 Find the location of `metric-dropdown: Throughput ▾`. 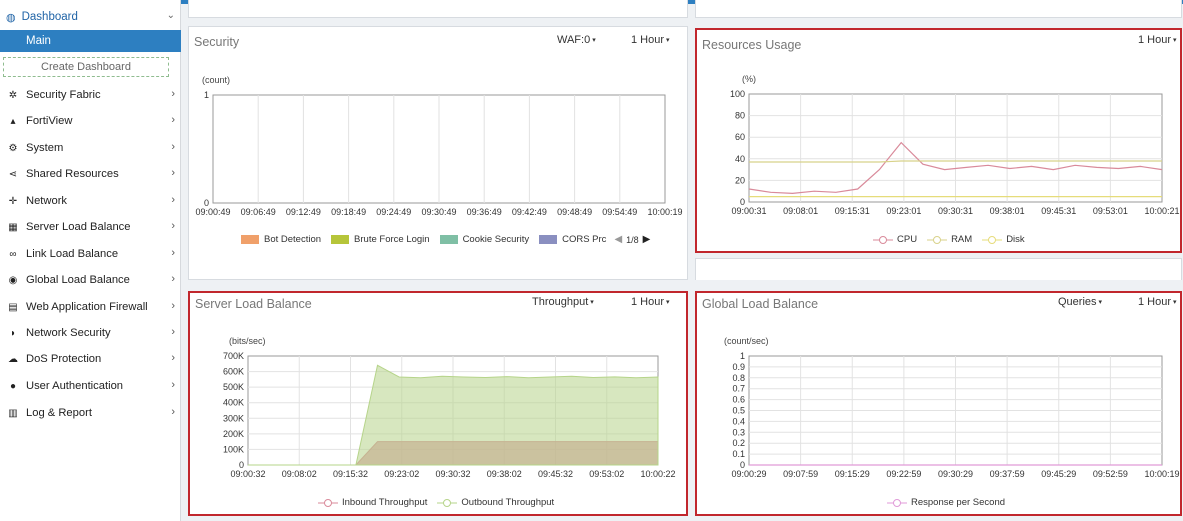

metric-dropdown: Throughput ▾ is located at coordinates (563, 302).